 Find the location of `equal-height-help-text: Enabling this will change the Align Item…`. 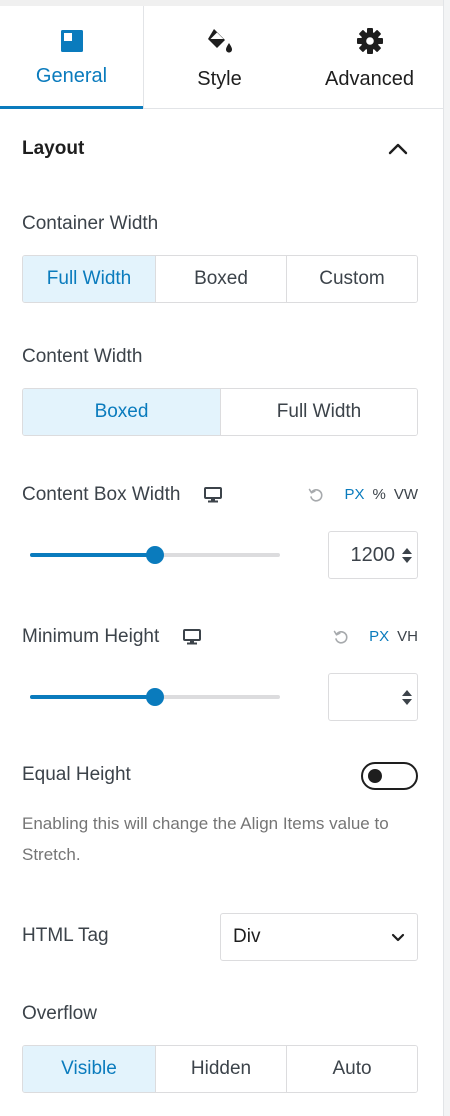

equal-height-help-text: Enabling this will change the Align Item… is located at coordinates (205, 839).